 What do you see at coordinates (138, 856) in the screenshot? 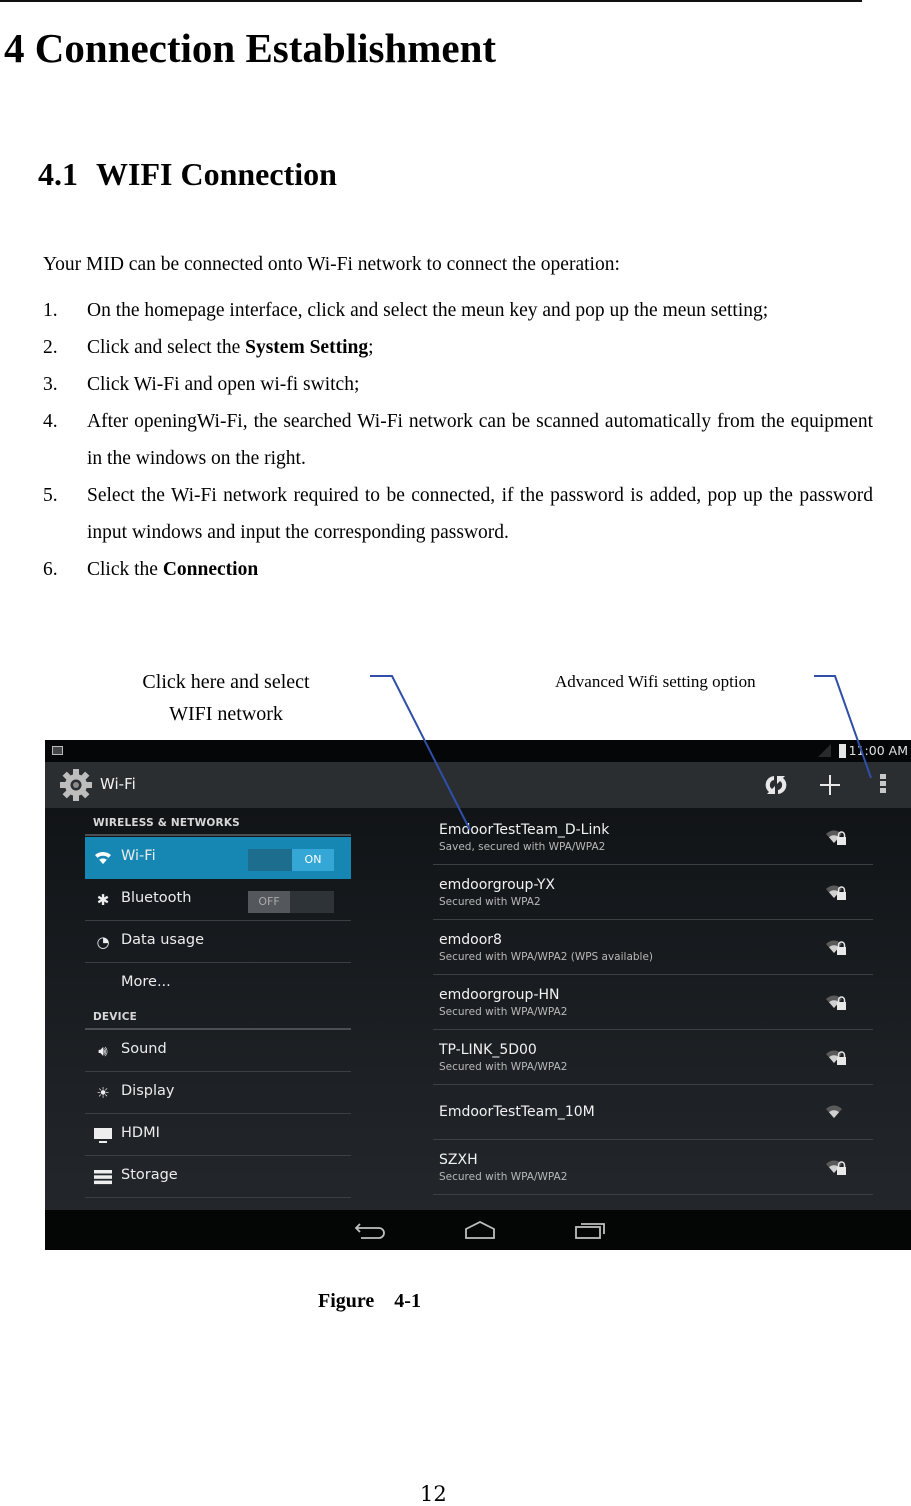
I see `settings-item-label: Wi-Fi` at bounding box center [138, 856].